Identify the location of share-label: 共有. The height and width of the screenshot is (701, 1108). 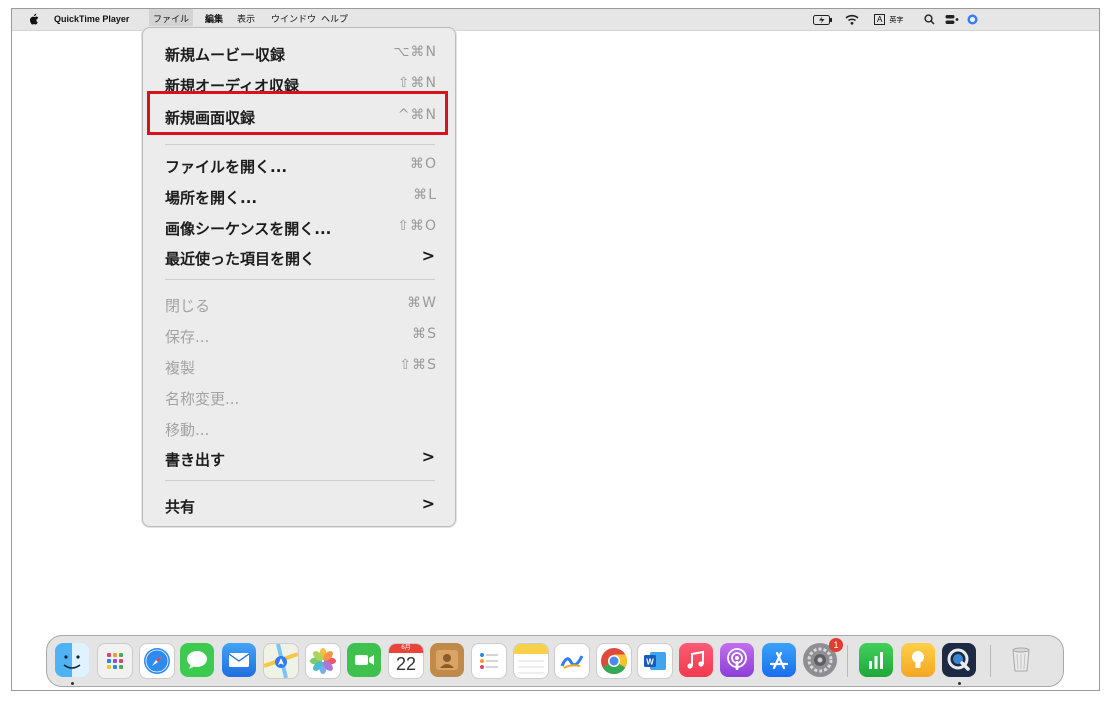
(180, 507).